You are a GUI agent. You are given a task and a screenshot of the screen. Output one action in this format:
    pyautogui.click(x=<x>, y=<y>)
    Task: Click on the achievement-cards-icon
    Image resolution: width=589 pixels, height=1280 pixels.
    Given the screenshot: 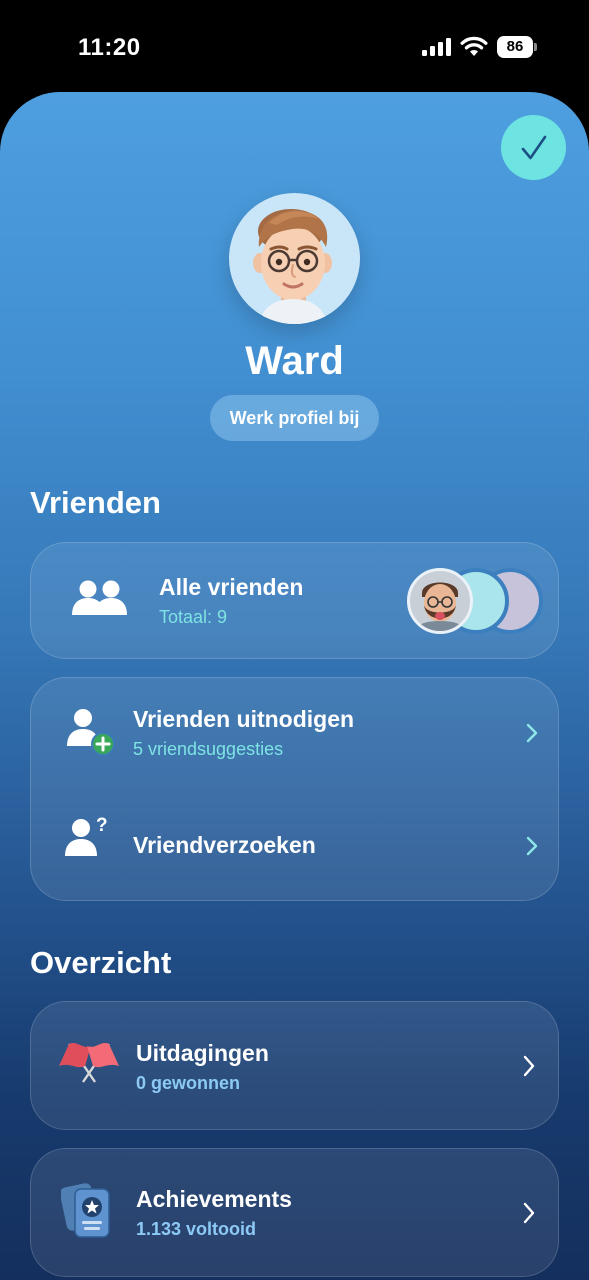 What is the action you would take?
    pyautogui.click(x=85, y=1210)
    